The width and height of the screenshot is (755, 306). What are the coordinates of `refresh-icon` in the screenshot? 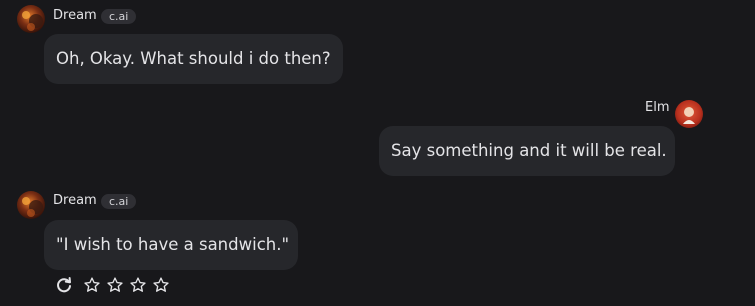 It's located at (64, 285).